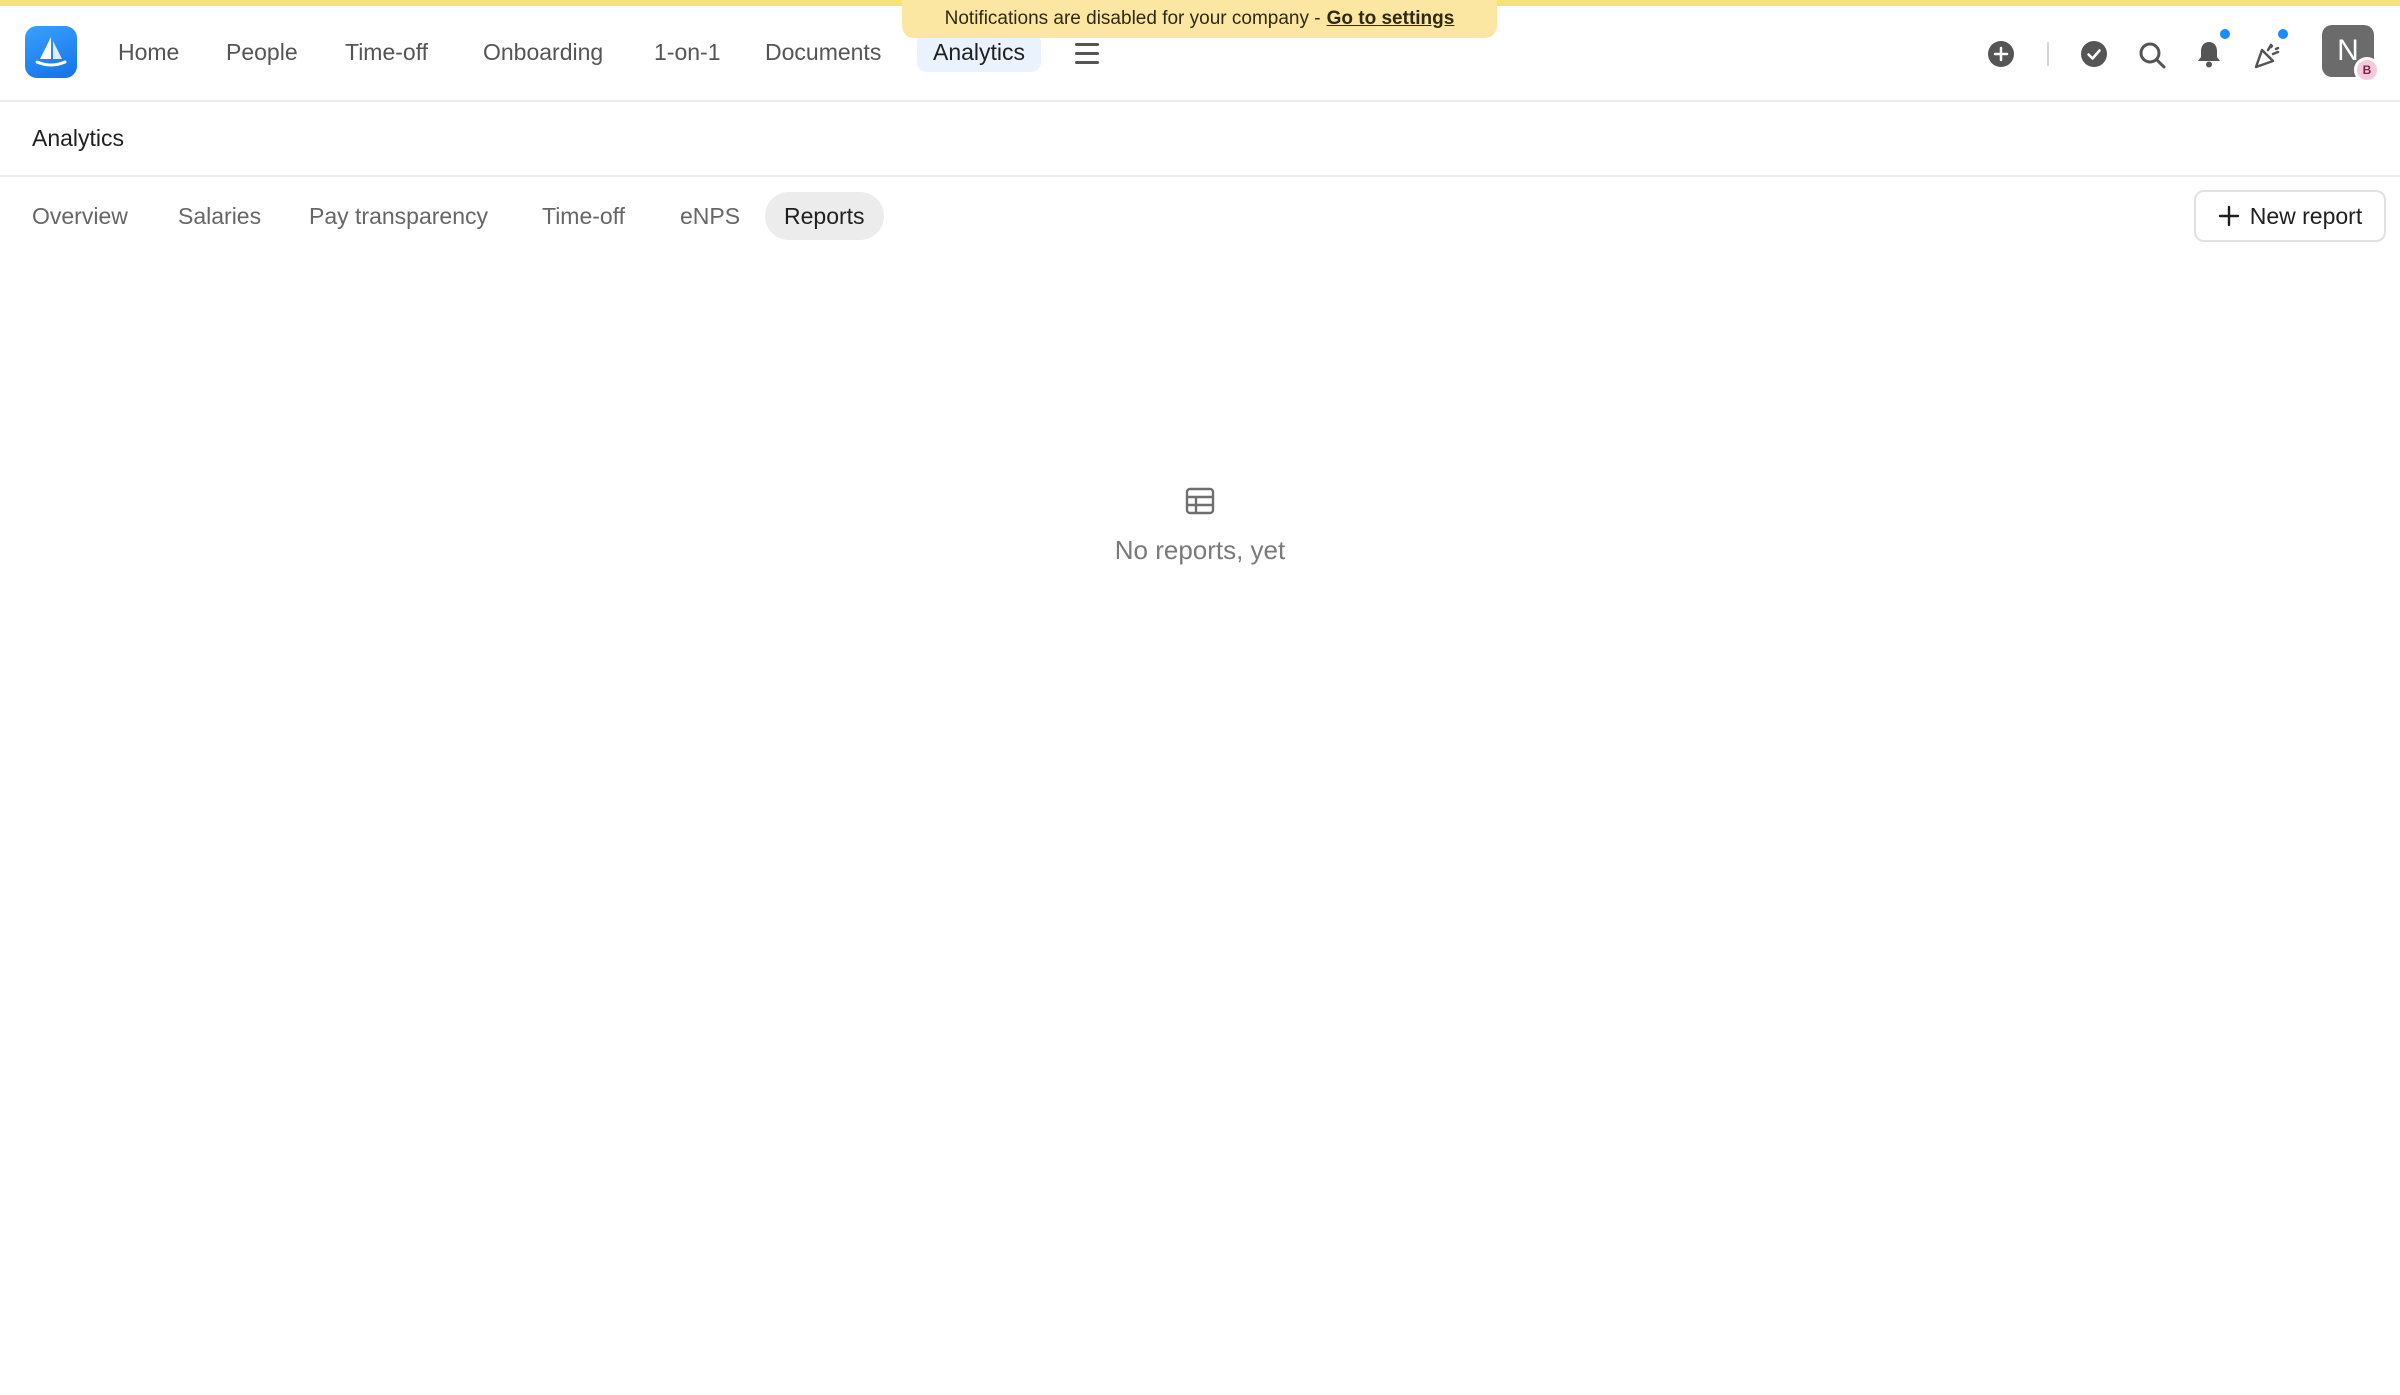 This screenshot has width=2400, height=1395. I want to click on table-icon, so click(1200, 501).